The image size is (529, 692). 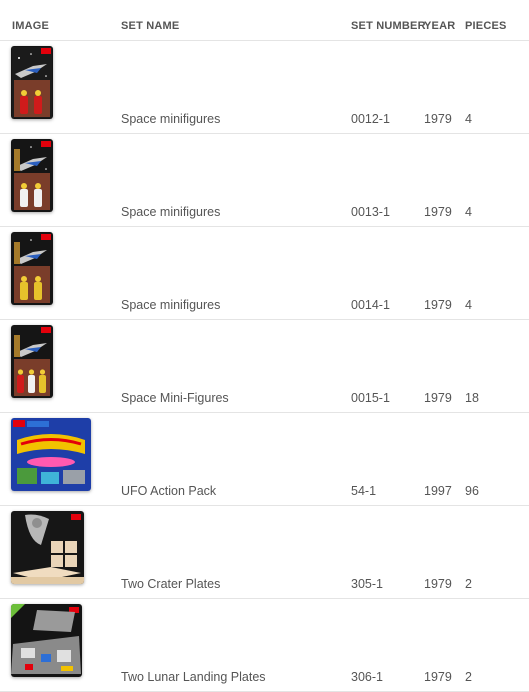 I want to click on table-row: Space minifigures 0012-1 1979 4, so click(x=264, y=87).